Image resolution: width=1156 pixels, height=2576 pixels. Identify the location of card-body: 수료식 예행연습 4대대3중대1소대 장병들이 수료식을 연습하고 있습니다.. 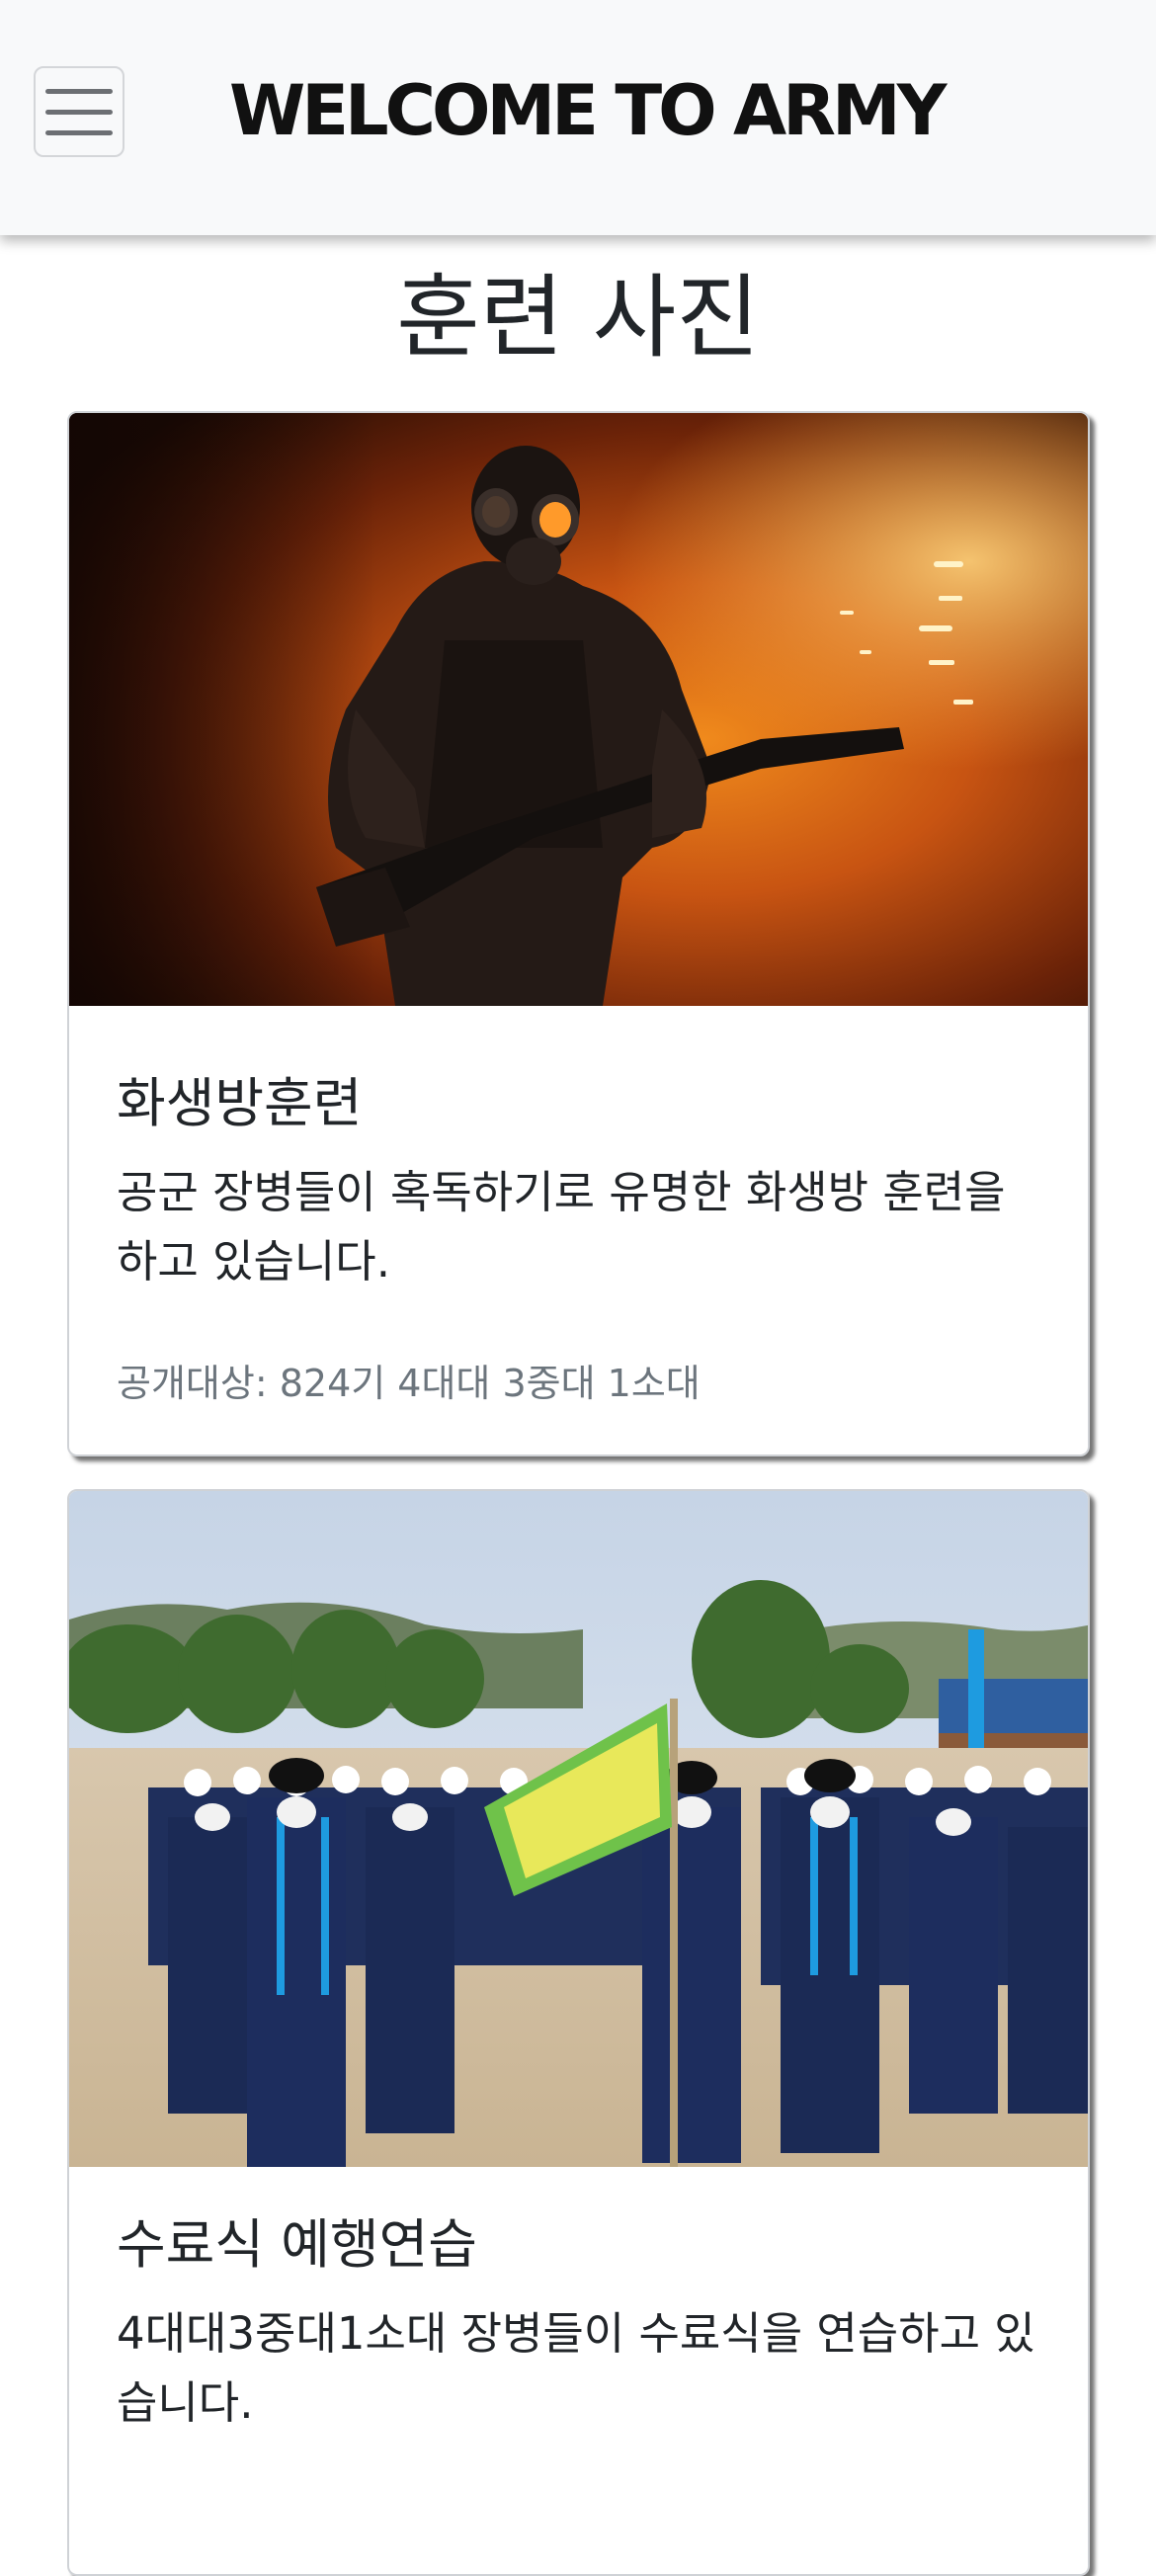
(578, 2302).